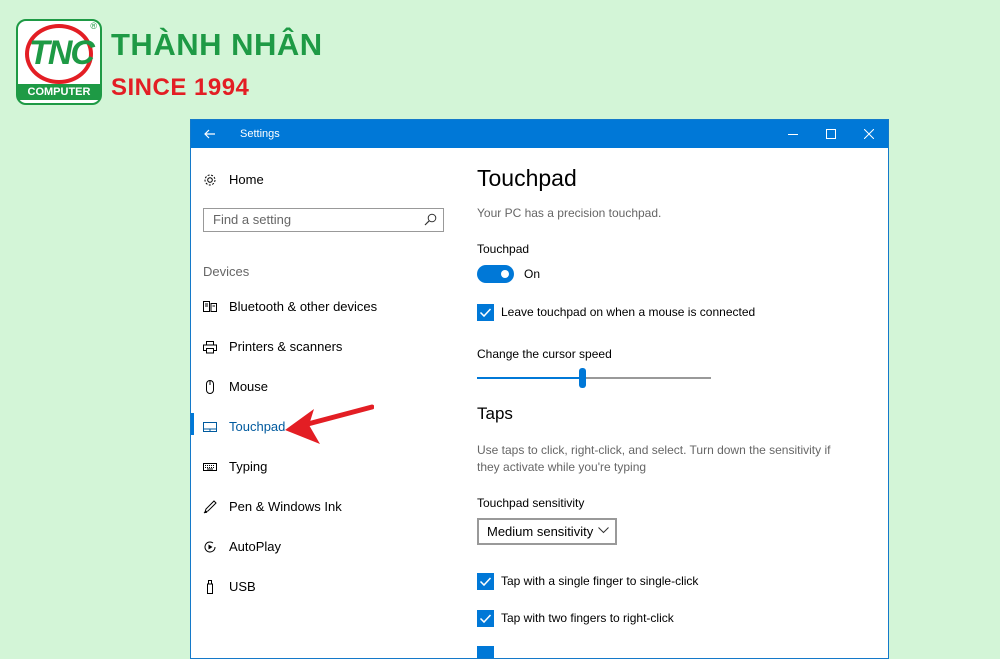  I want to click on two-finger-label: Tap with two fingers to right-click, so click(587, 618).